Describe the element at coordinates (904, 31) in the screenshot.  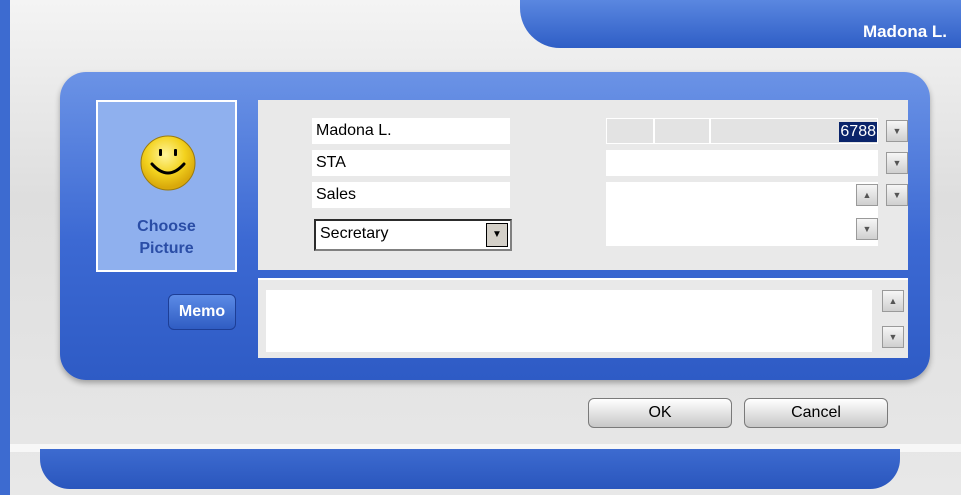
I see `title-text: Madona L.` at that location.